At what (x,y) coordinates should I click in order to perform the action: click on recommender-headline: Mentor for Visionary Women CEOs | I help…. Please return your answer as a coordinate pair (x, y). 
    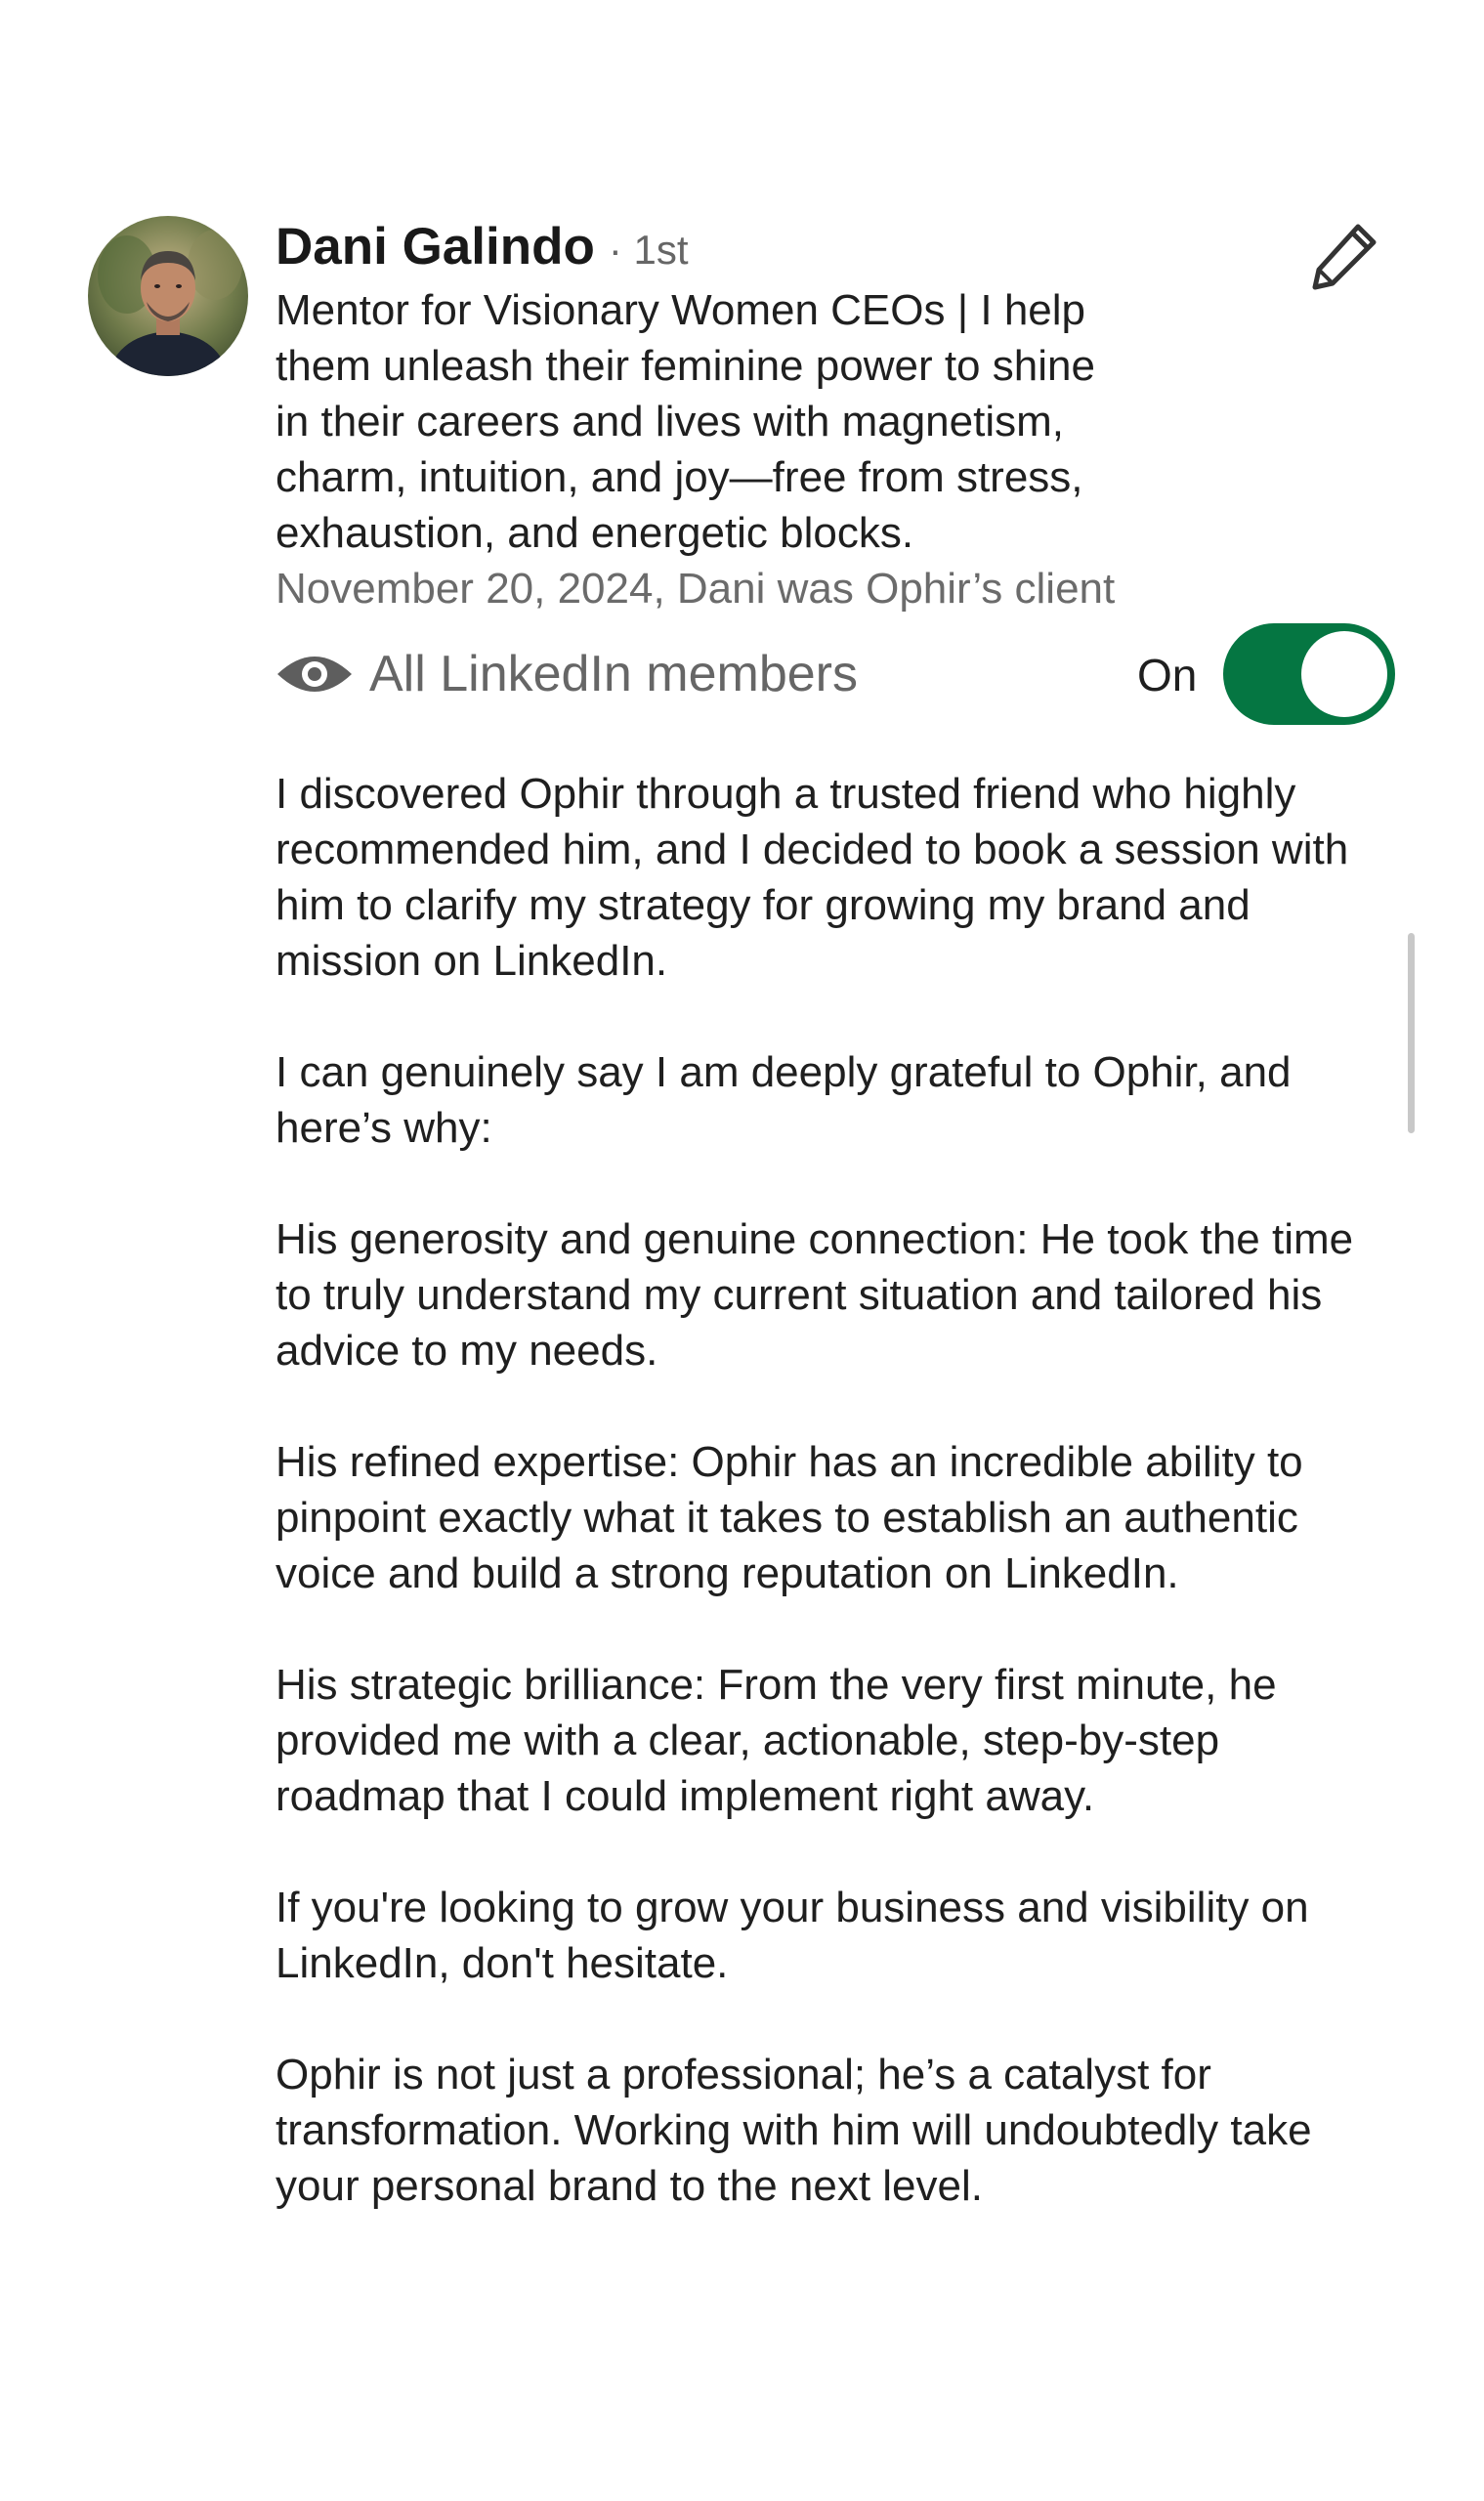
    Looking at the image, I should click on (754, 421).